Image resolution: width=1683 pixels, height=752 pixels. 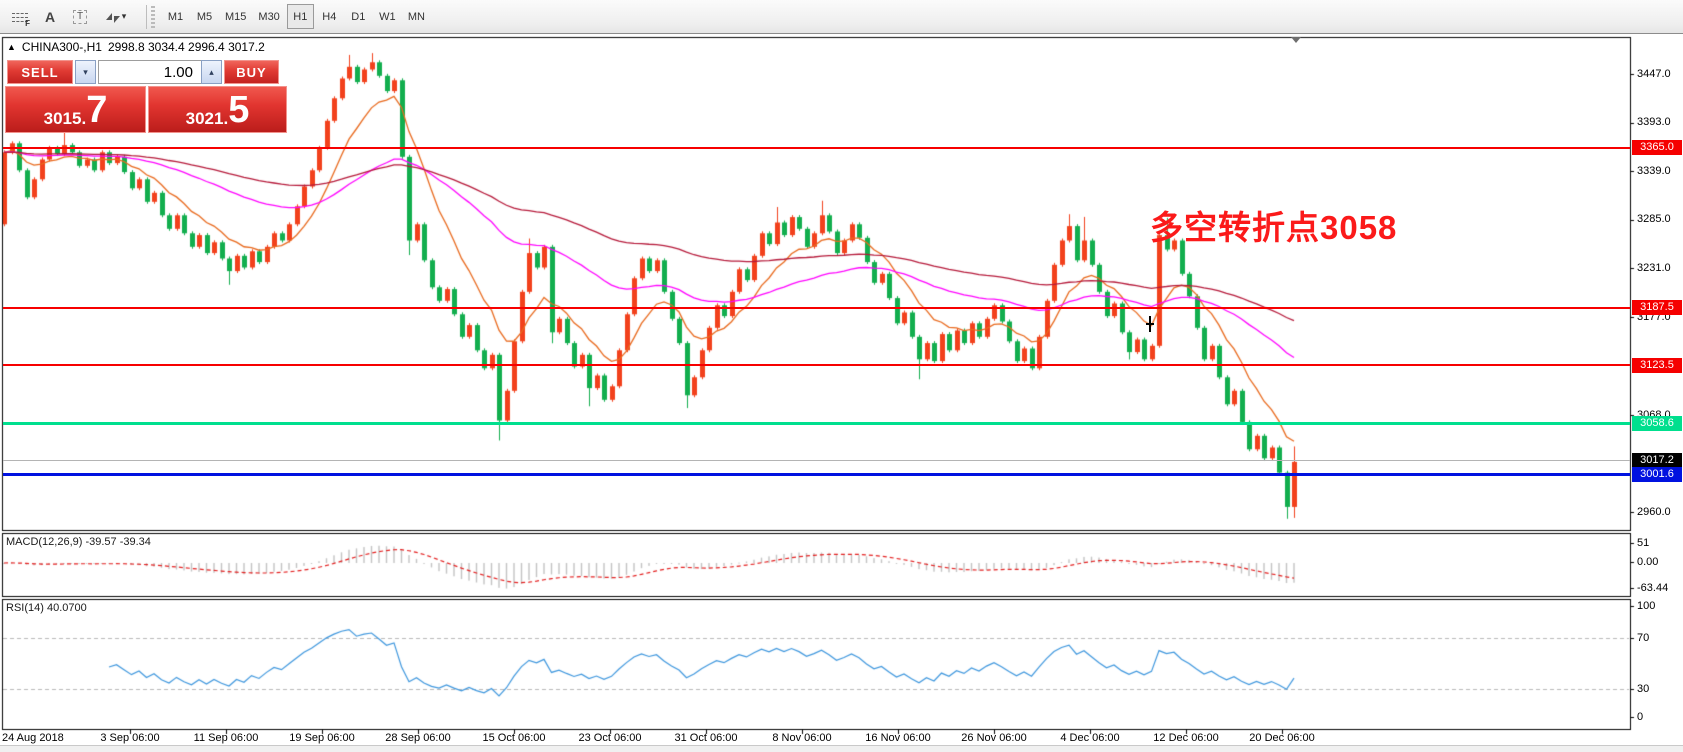 I want to click on sell-price-display: 3015. 7, so click(x=75, y=109).